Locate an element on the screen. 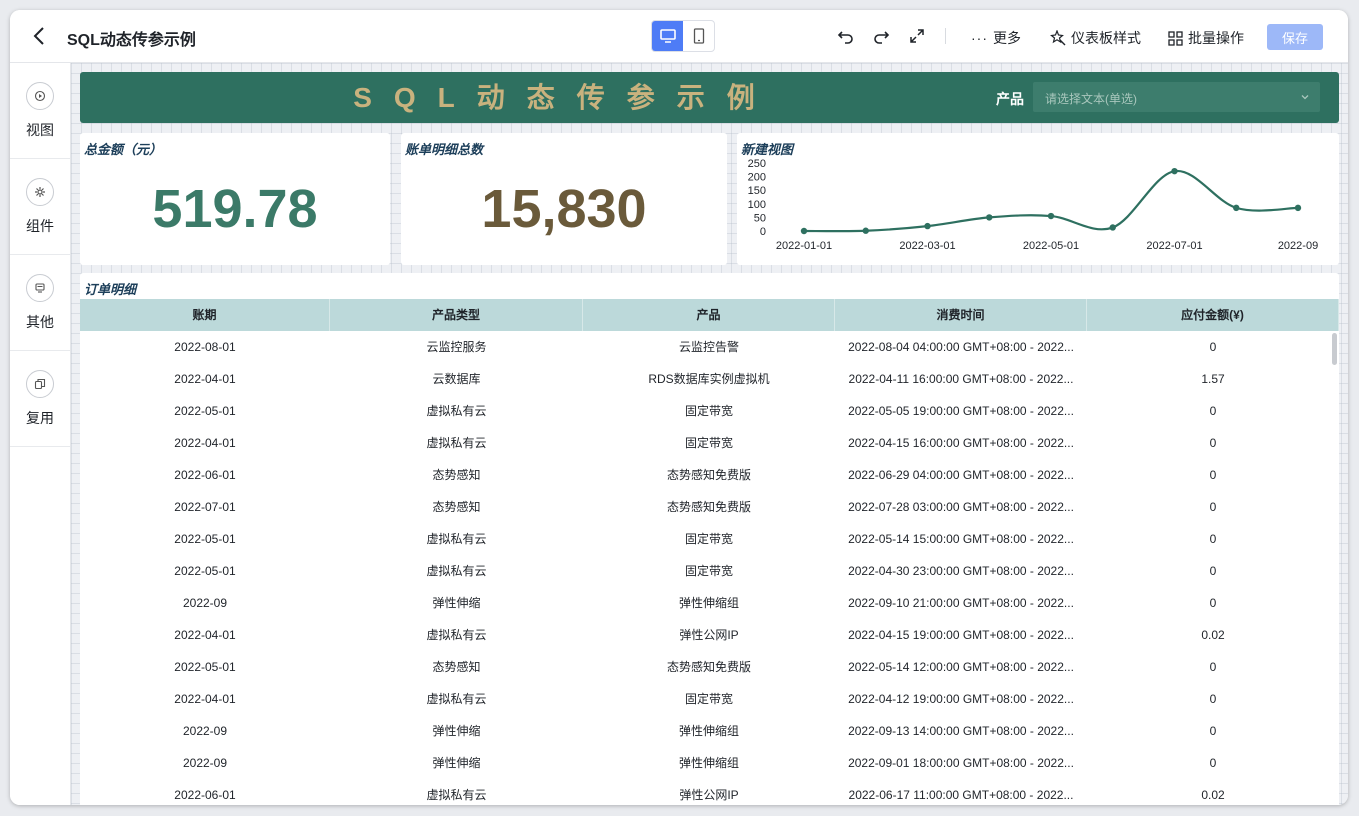  y-tick-label: 50 is located at coordinates (760, 218).